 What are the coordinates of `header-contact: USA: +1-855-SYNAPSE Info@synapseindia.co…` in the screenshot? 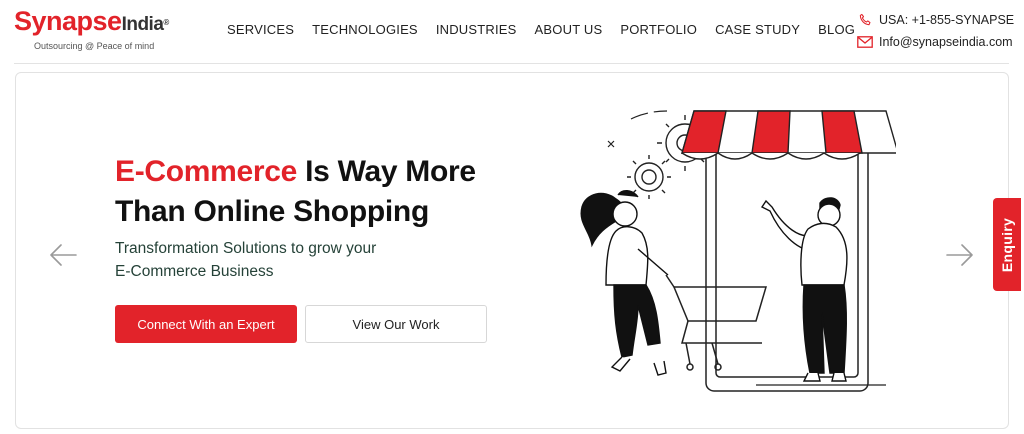 It's located at (939, 32).